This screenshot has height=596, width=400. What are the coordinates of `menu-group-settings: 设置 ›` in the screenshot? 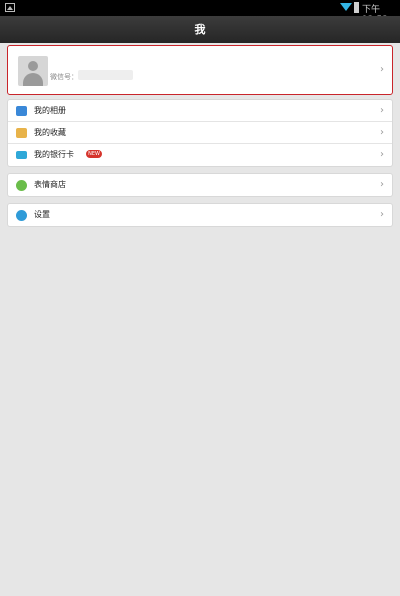 It's located at (200, 215).